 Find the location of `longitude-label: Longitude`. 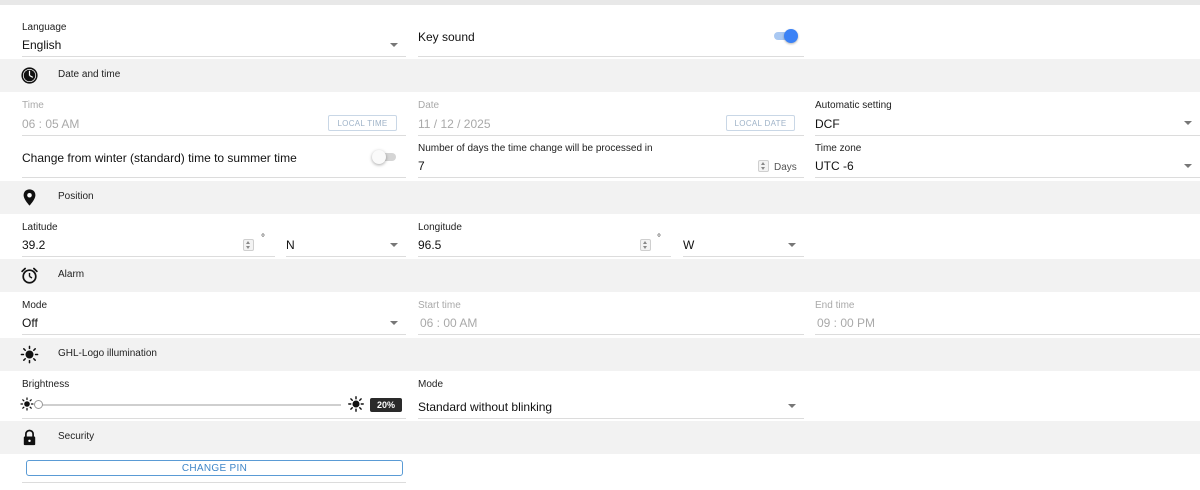

longitude-label: Longitude is located at coordinates (440, 227).